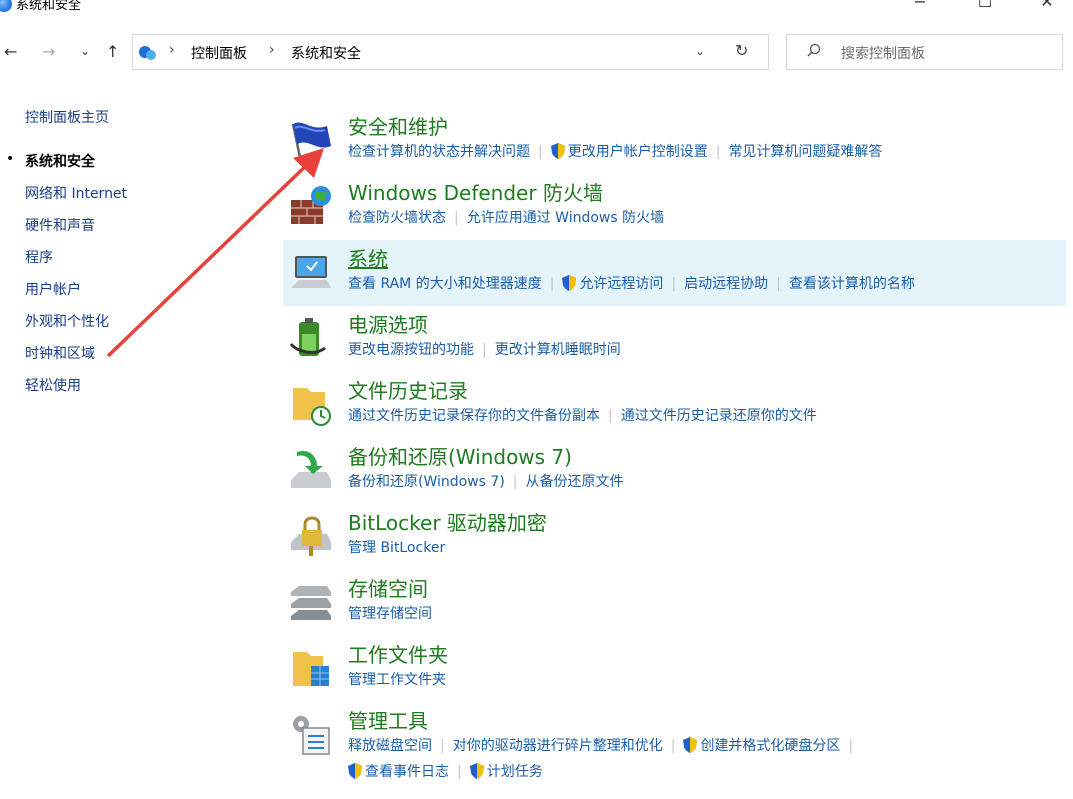 The image size is (1073, 799). What do you see at coordinates (426, 482) in the screenshot?
I see `link-backup-restore: 备份和还原(Windows 7)` at bounding box center [426, 482].